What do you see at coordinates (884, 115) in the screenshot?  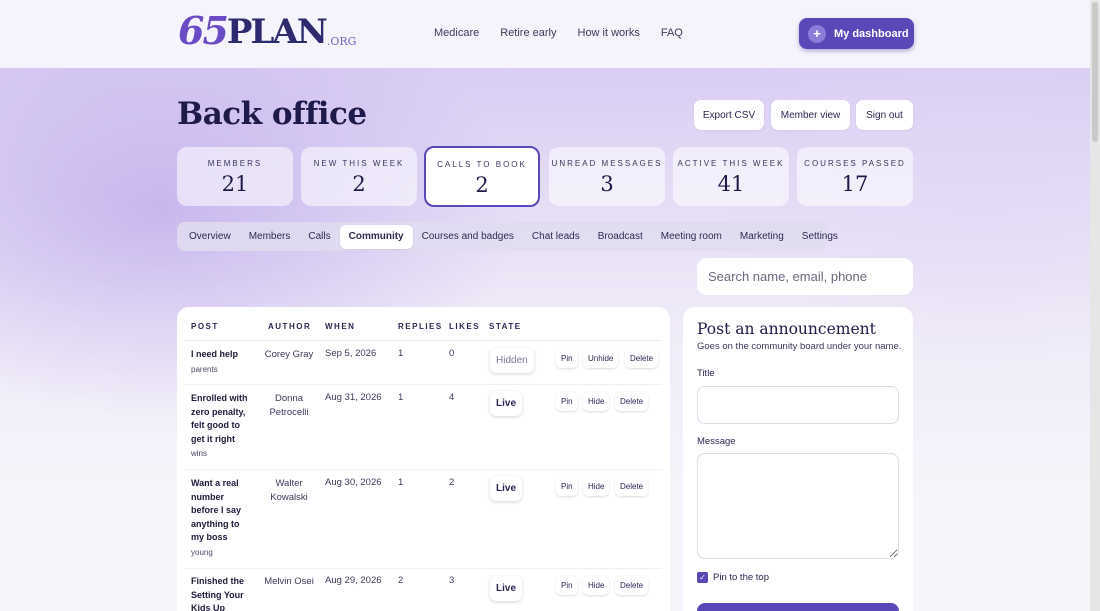 I see `sign-out-button: Sign out` at bounding box center [884, 115].